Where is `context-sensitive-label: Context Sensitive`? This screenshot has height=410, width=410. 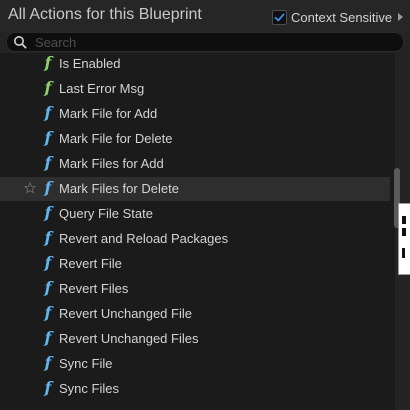 context-sensitive-label: Context Sensitive is located at coordinates (342, 17).